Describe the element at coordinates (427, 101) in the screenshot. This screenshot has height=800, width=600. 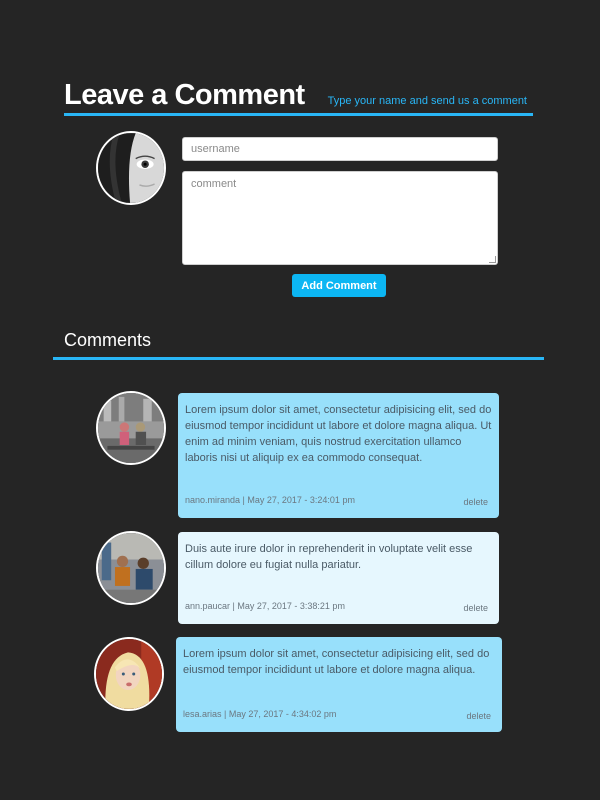
I see `page-subtitle: Type your name and send us a comment` at that location.